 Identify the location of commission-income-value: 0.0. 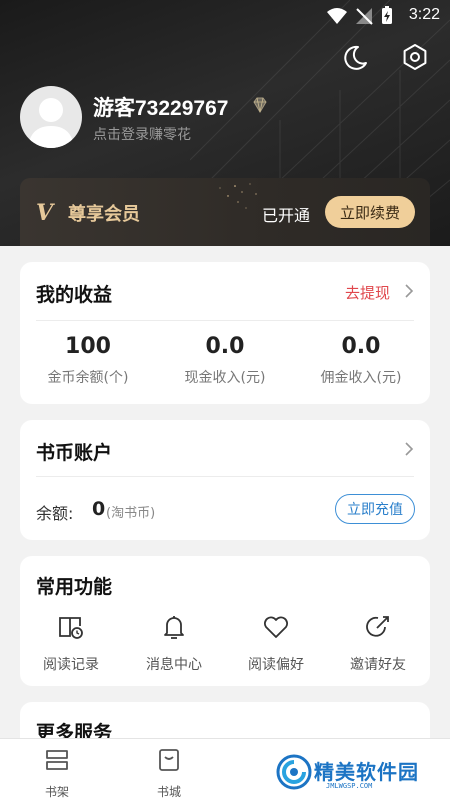
(361, 346).